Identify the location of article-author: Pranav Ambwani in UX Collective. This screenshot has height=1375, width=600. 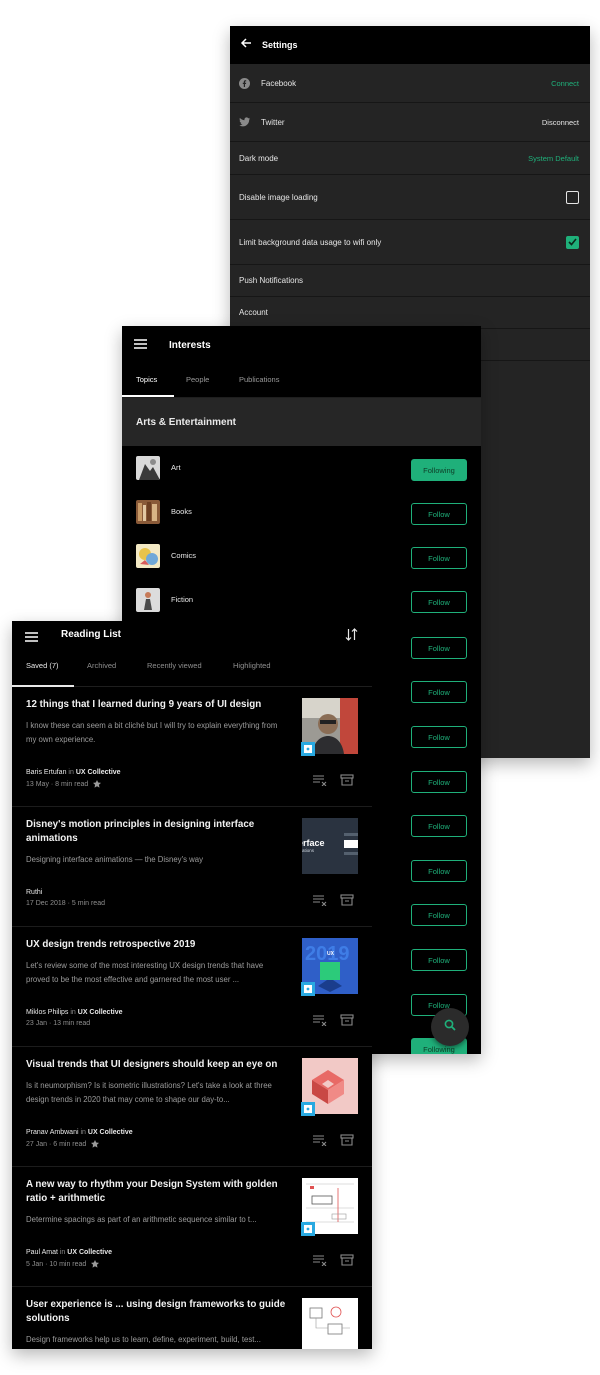
(79, 1132).